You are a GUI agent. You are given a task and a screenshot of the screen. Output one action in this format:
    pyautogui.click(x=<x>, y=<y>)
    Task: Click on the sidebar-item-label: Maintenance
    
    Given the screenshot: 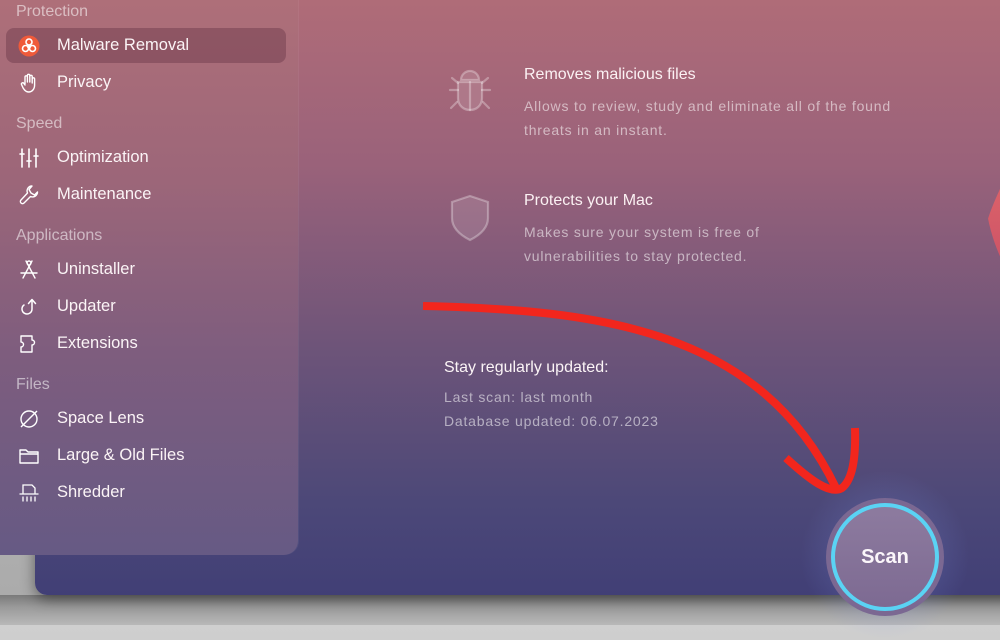 What is the action you would take?
    pyautogui.click(x=104, y=194)
    